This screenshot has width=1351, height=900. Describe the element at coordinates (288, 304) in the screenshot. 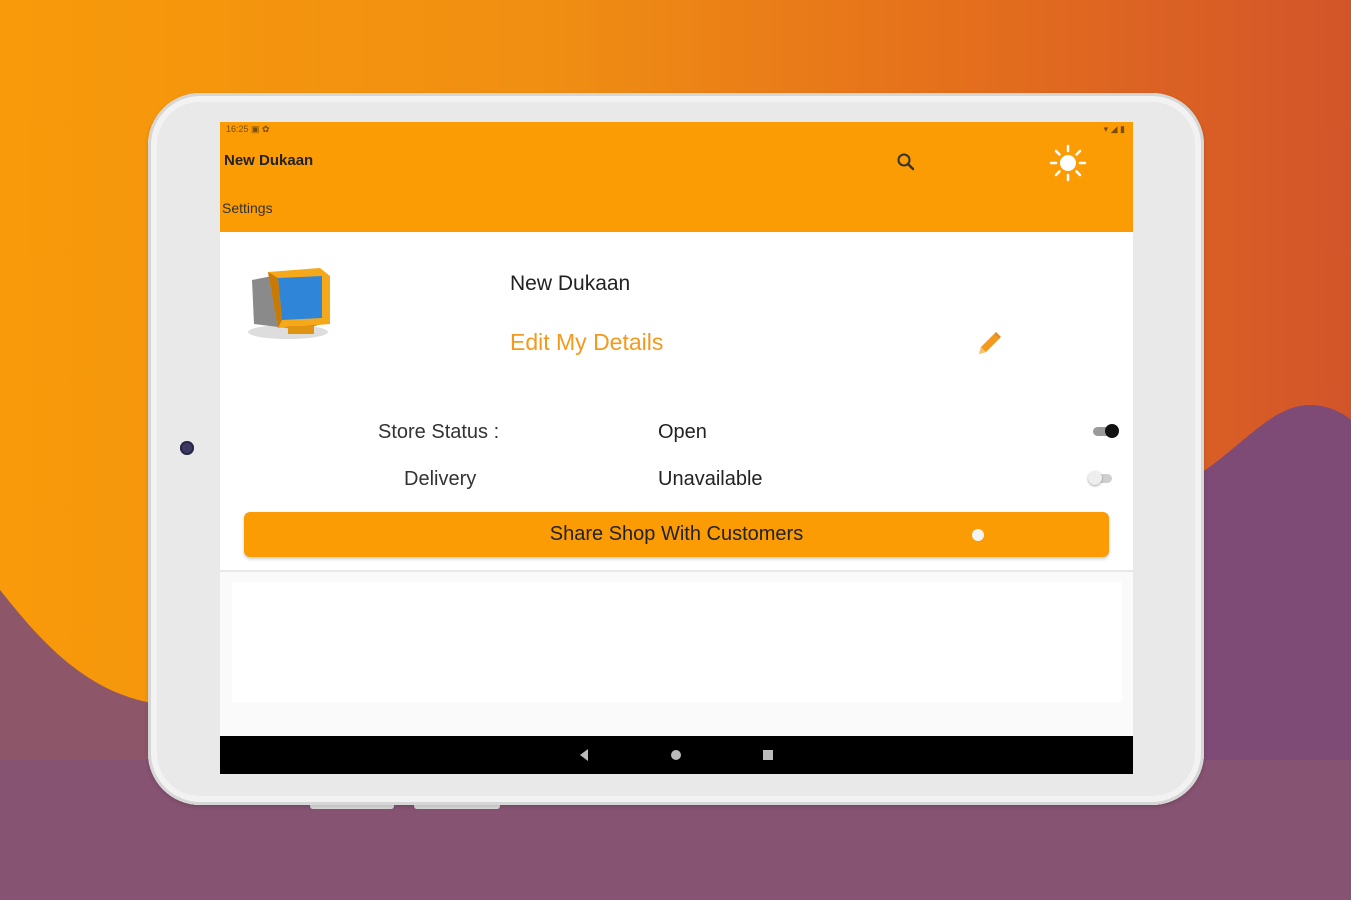

I see `computer-monitor-icon` at that location.